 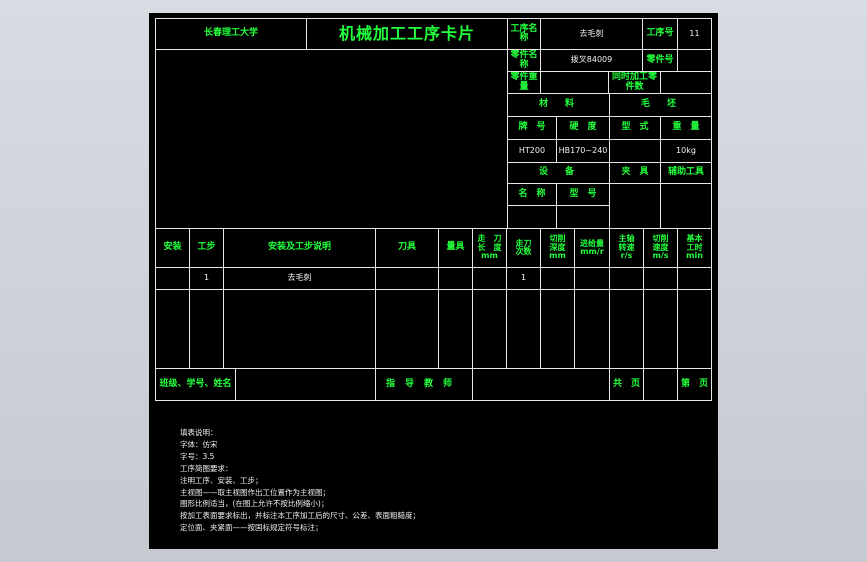 I want to click on hardness-label: 硬 度, so click(x=583, y=128).